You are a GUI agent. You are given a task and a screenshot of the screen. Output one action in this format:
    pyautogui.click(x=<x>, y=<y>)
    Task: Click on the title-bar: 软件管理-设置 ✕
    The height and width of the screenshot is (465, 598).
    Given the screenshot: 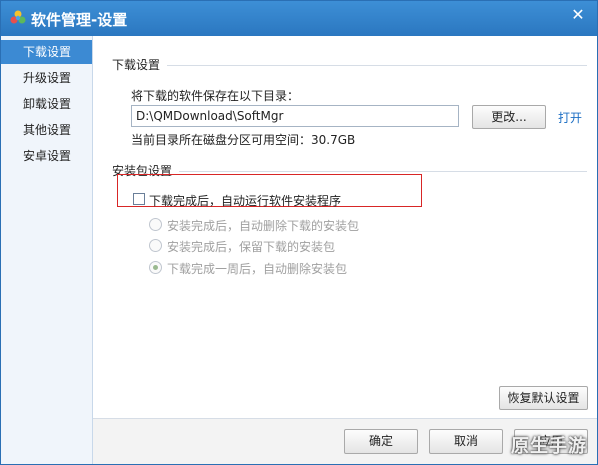 What is the action you would take?
    pyautogui.click(x=299, y=18)
    